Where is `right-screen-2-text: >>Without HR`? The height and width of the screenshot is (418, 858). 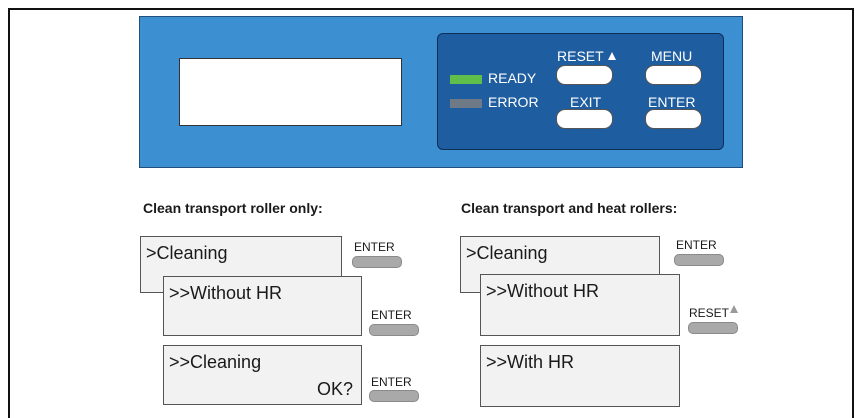
right-screen-2-text: >>Without HR is located at coordinates (543, 291).